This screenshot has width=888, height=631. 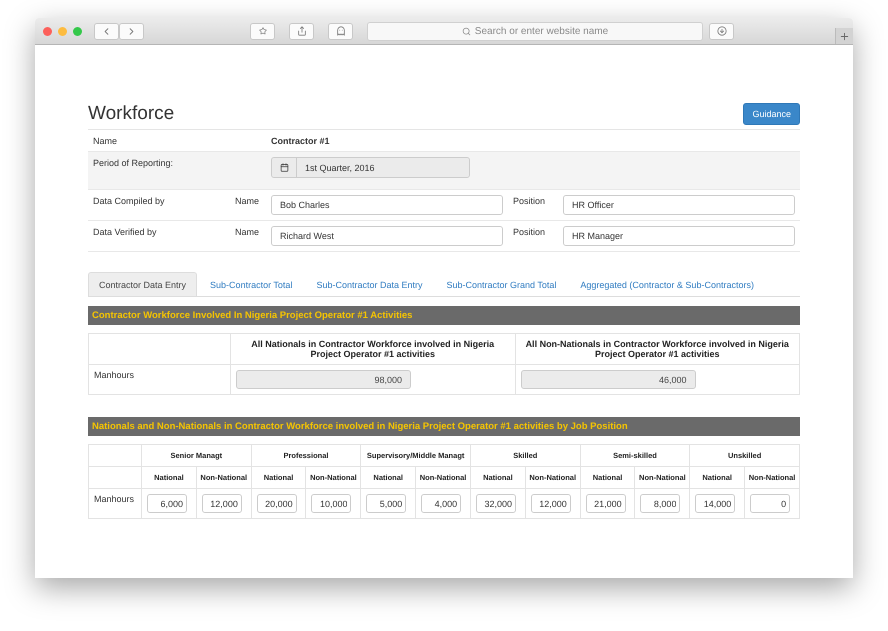 I want to click on plus-icon, so click(x=844, y=36).